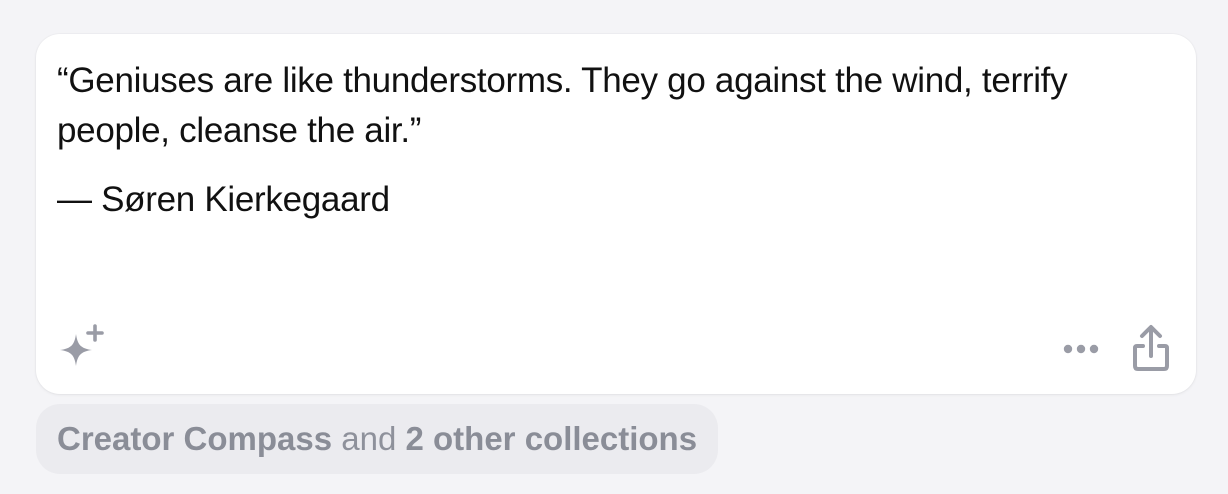 This screenshot has height=494, width=1228. Describe the element at coordinates (82, 345) in the screenshot. I see `sparkles-icon` at that location.